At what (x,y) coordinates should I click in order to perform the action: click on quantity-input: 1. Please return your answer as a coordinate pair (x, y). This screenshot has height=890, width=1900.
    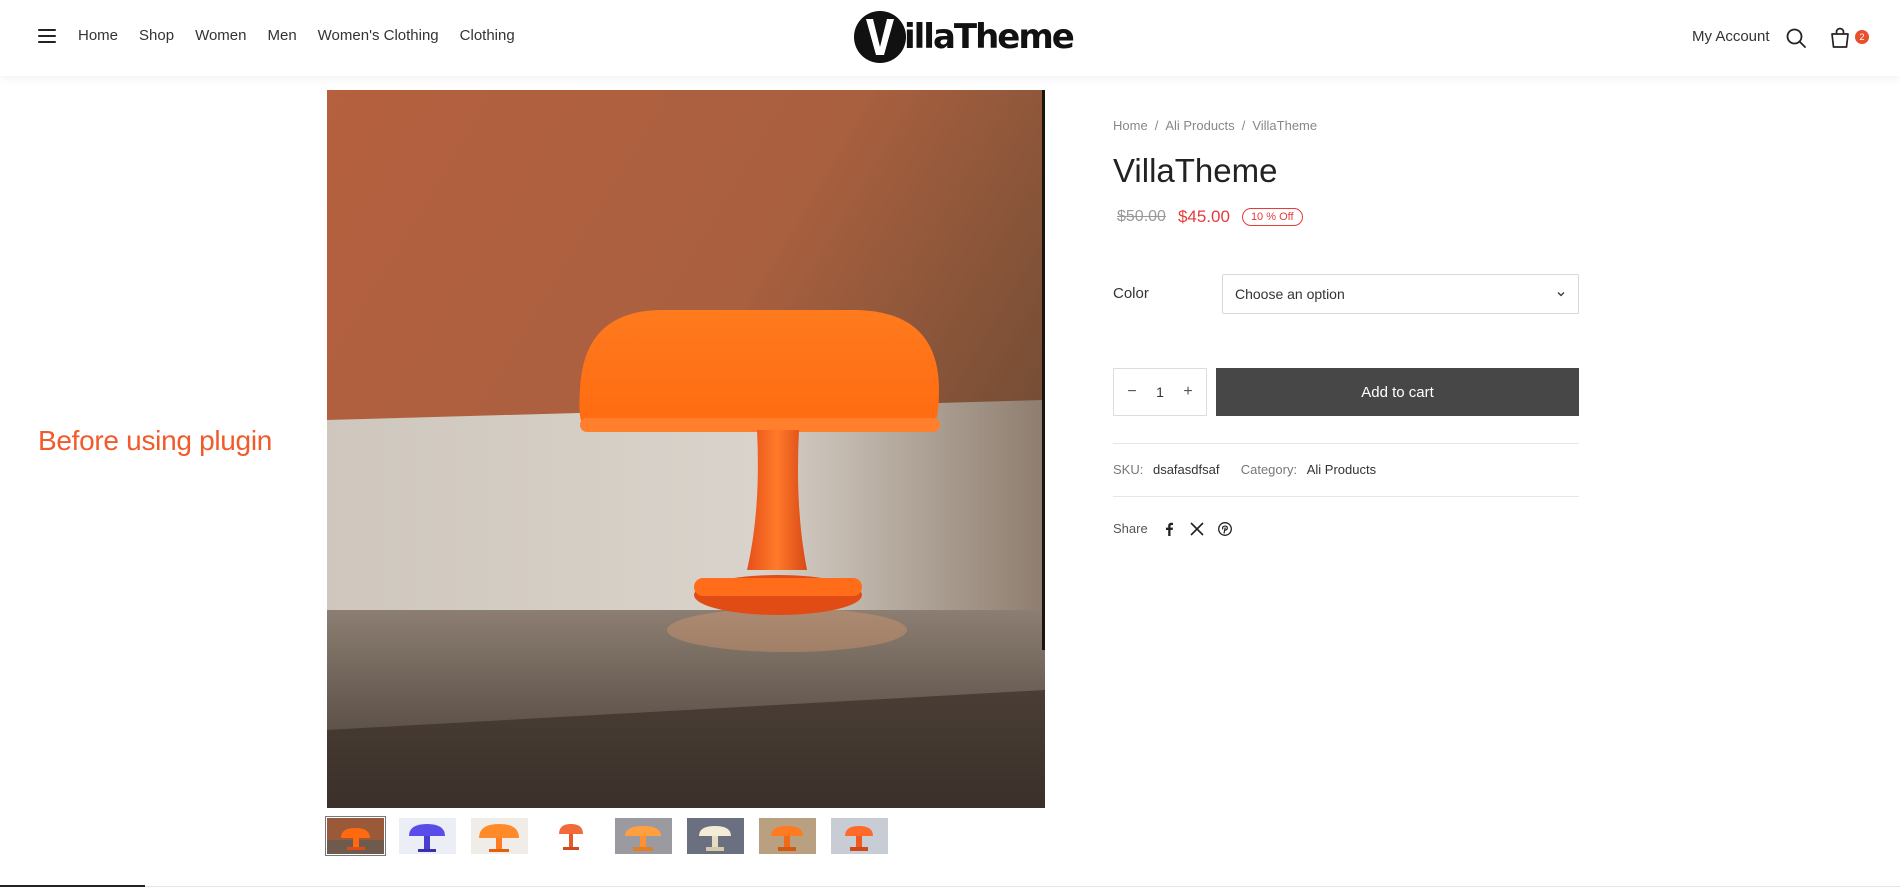
    Looking at the image, I should click on (1160, 392).